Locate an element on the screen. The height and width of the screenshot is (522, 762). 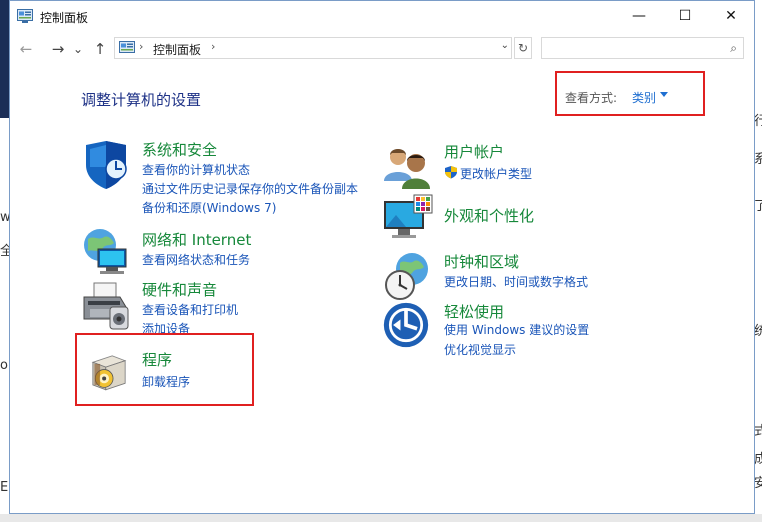
category-title: 轻松使用 is located at coordinates (474, 311).